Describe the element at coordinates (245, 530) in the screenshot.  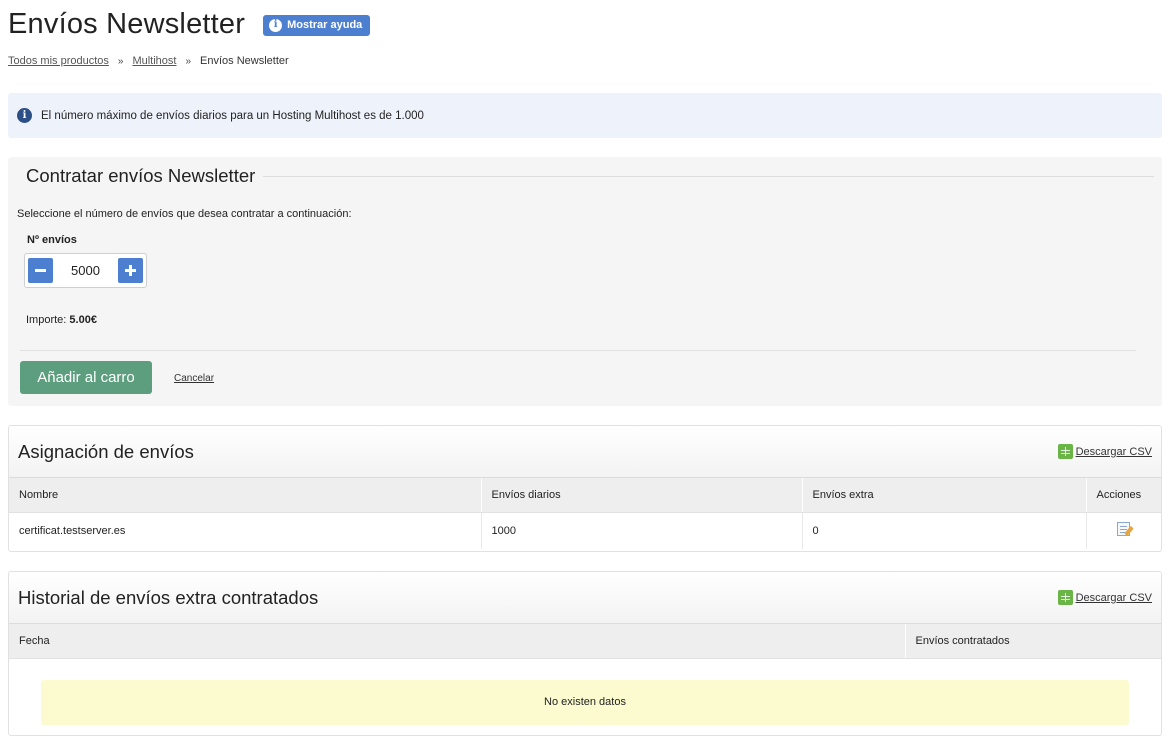
I see `cell-name: certificat.testserver.es` at that location.